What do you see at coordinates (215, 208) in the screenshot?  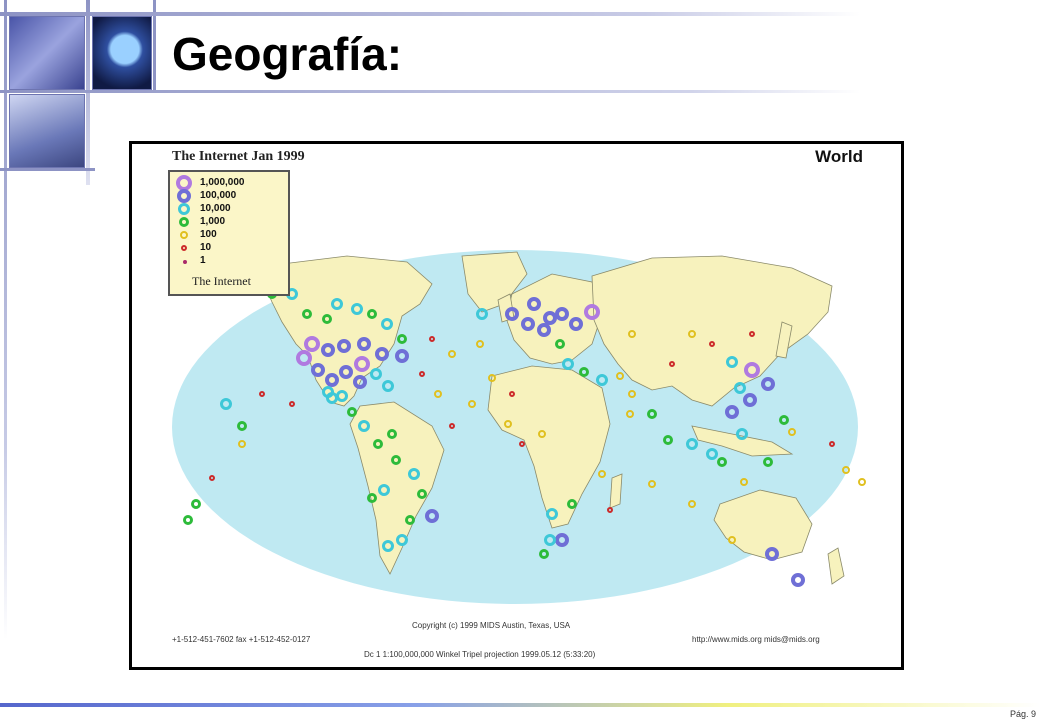 I see `legend-label: 10,000` at bounding box center [215, 208].